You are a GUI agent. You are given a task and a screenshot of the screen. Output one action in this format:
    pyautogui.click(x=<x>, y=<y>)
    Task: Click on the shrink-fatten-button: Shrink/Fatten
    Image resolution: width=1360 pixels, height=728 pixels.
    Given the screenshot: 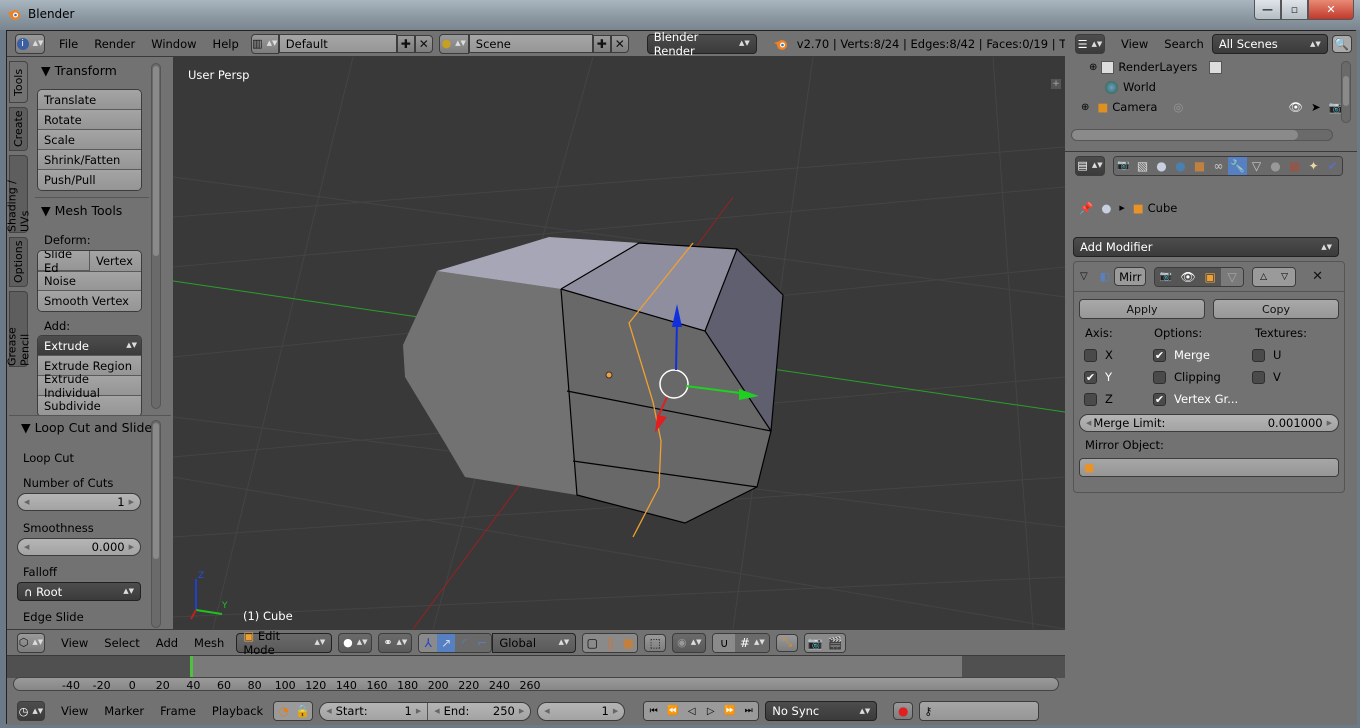 What is the action you would take?
    pyautogui.click(x=89, y=160)
    